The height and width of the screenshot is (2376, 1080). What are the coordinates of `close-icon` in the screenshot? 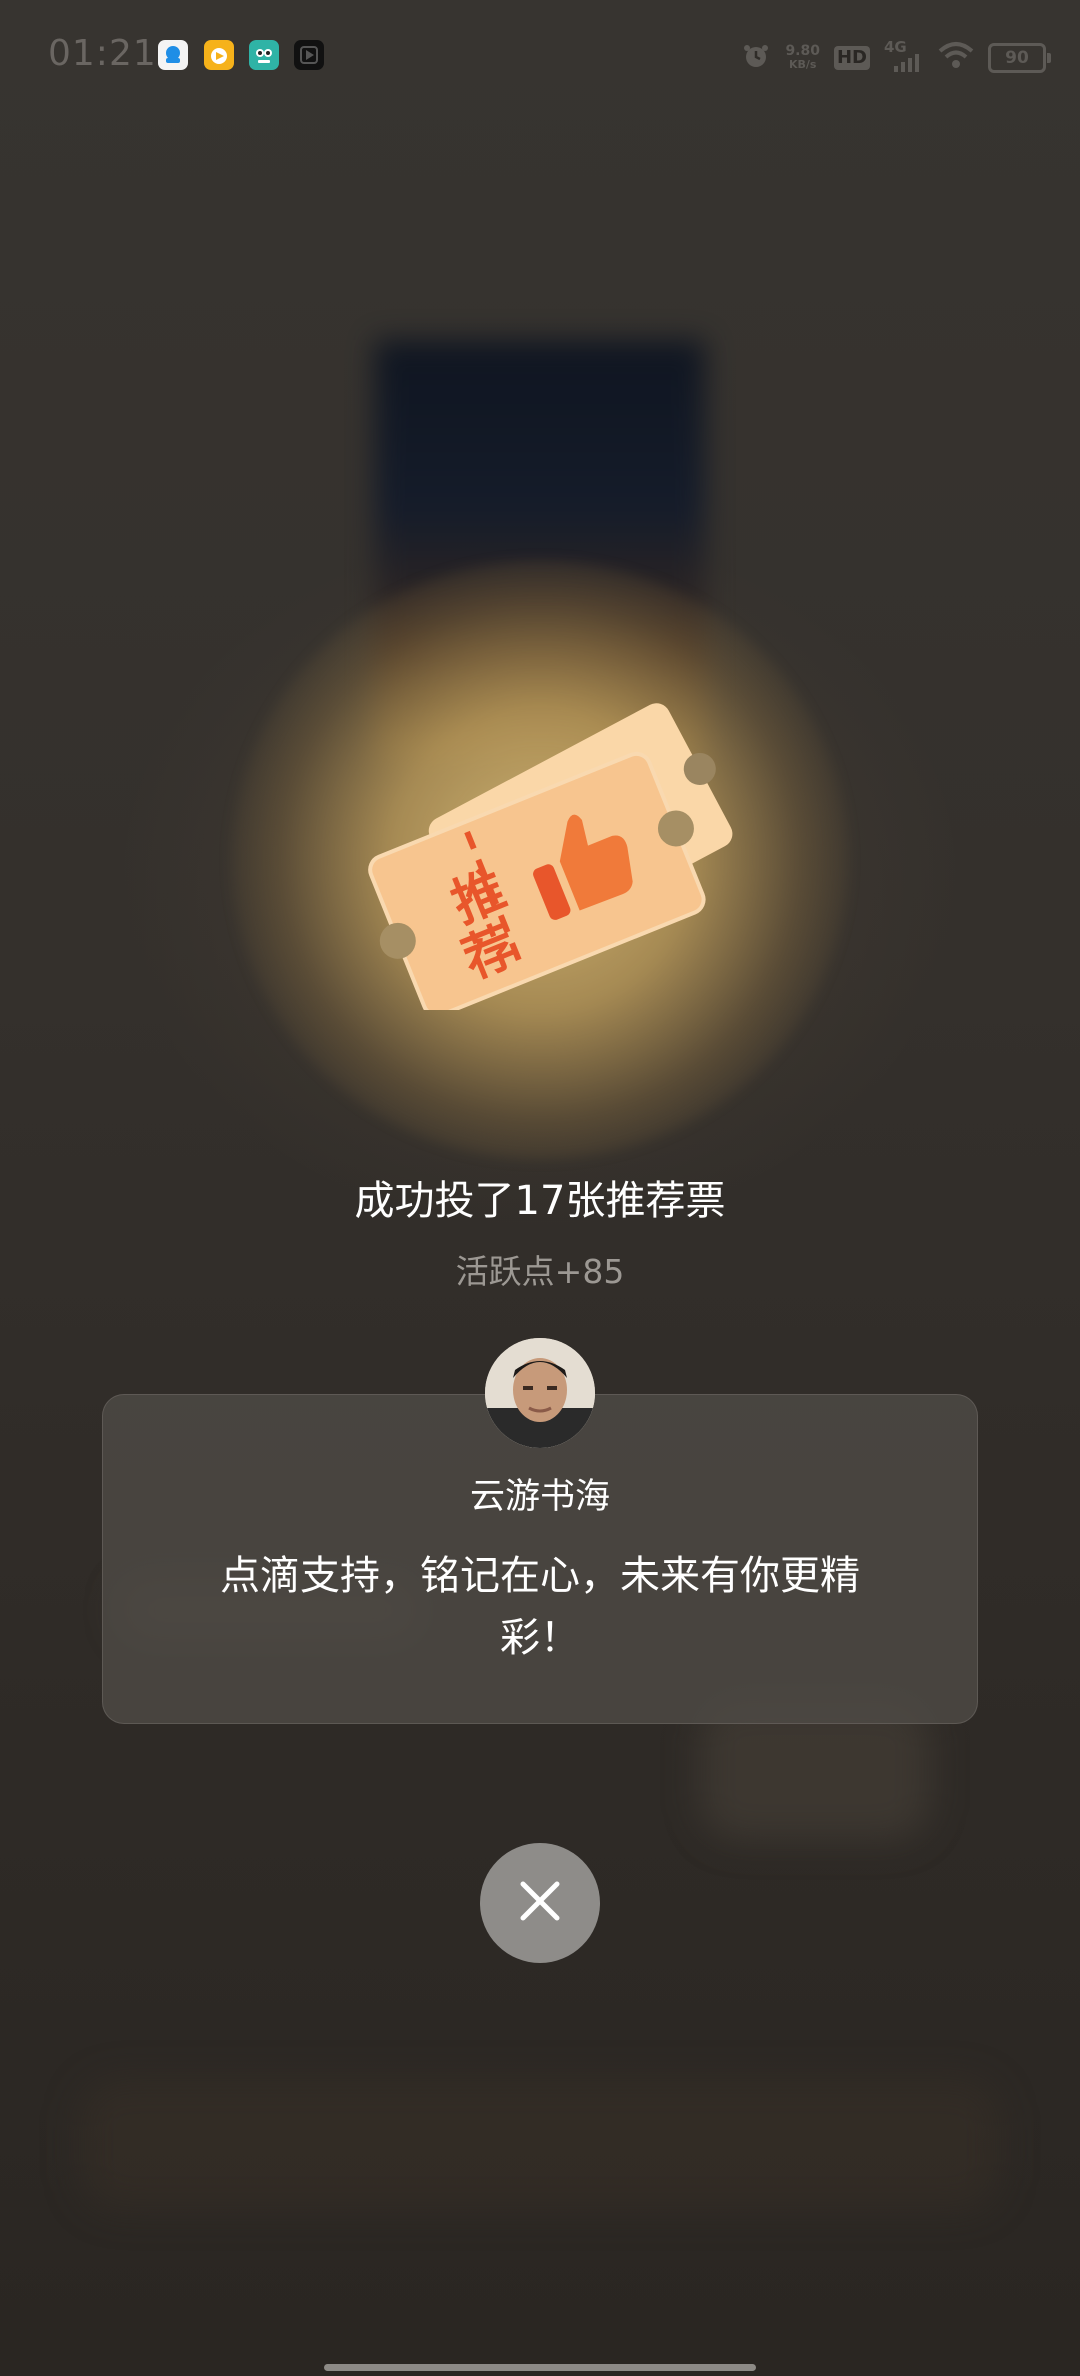 It's located at (540, 1903).